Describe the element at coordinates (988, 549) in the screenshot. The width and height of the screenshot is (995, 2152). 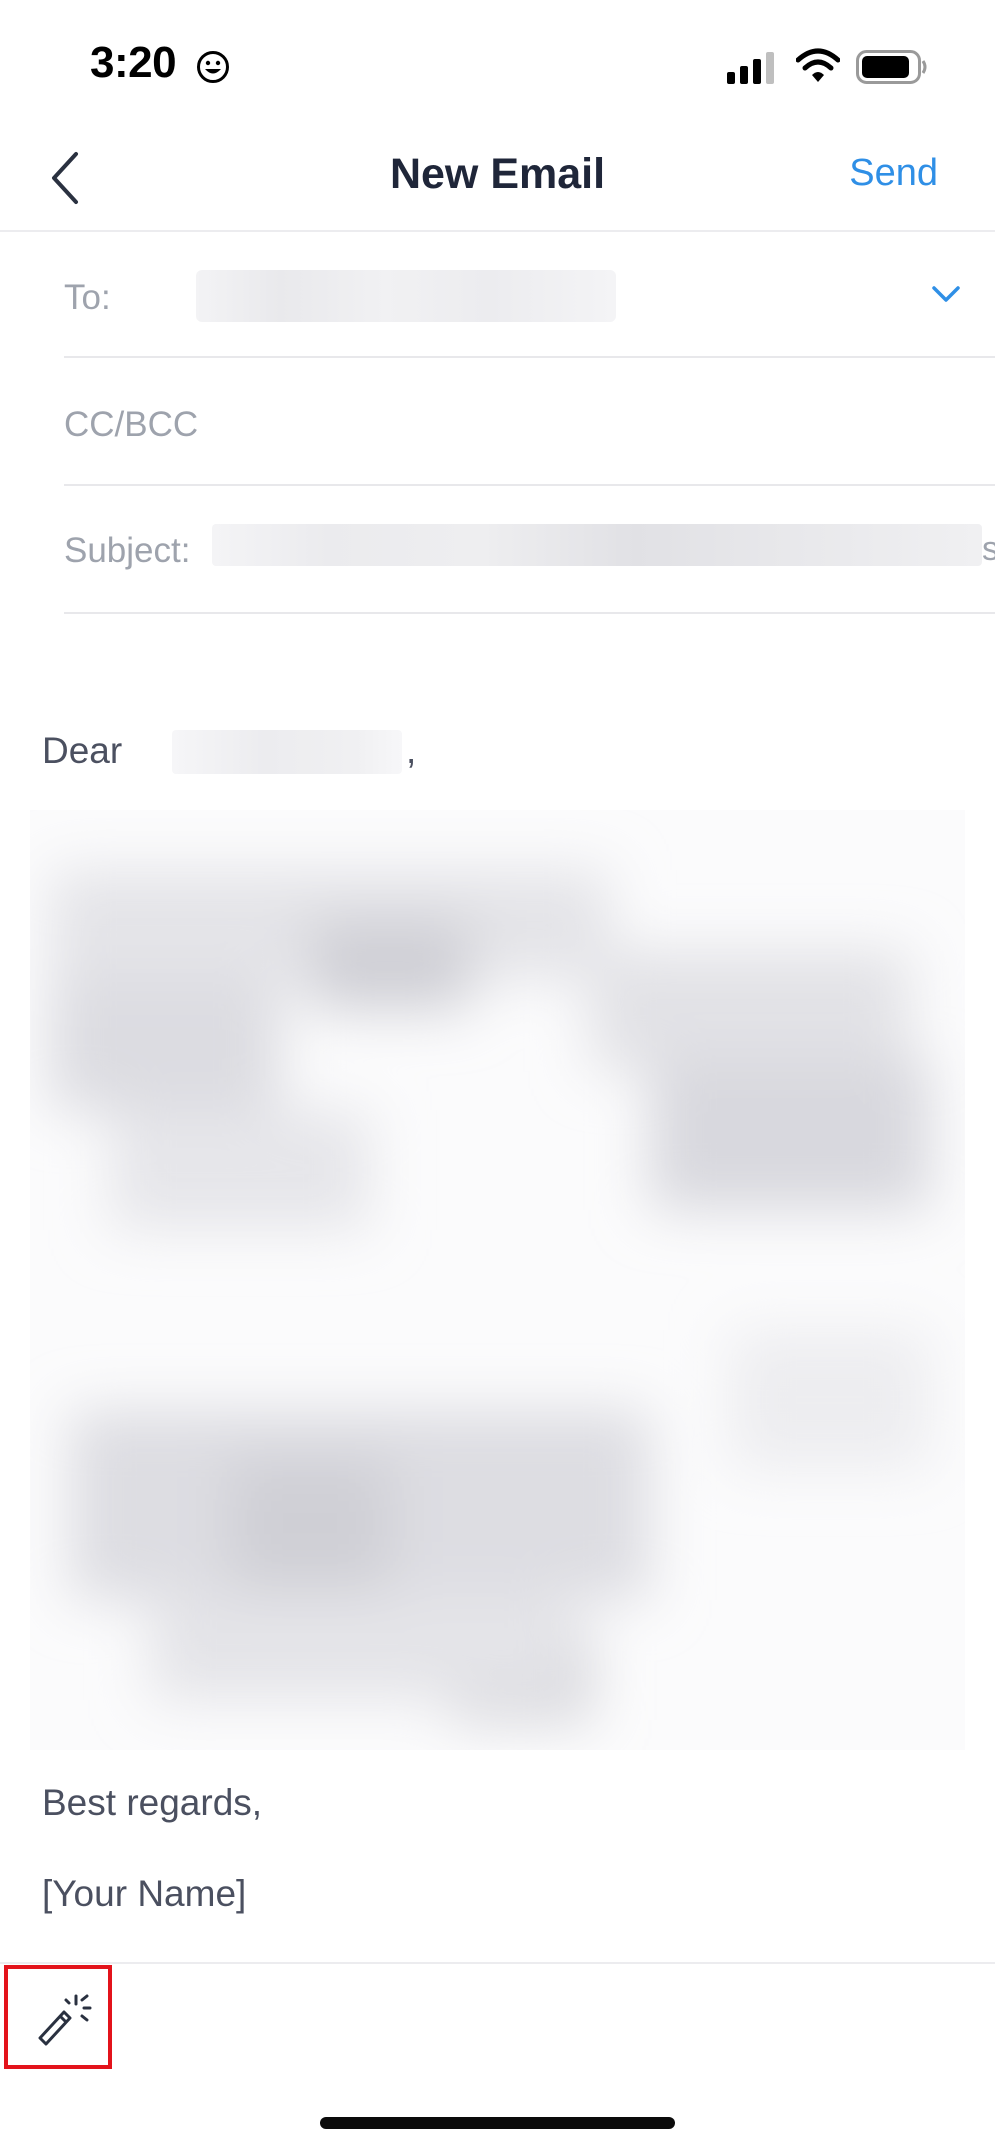
I see `subject-overflow-text: s` at that location.